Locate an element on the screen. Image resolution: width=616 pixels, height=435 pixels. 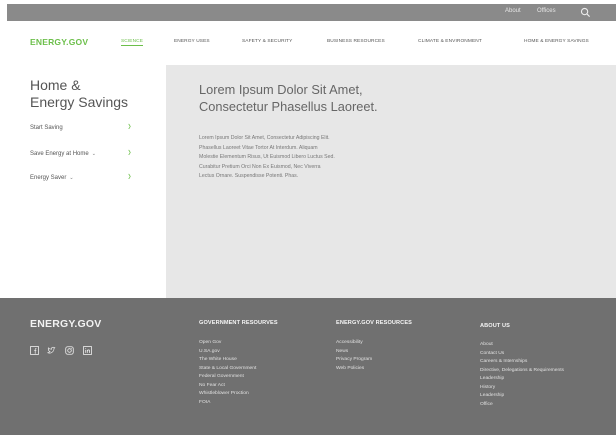
utility-link-offices: Offices is located at coordinates (546, 11).